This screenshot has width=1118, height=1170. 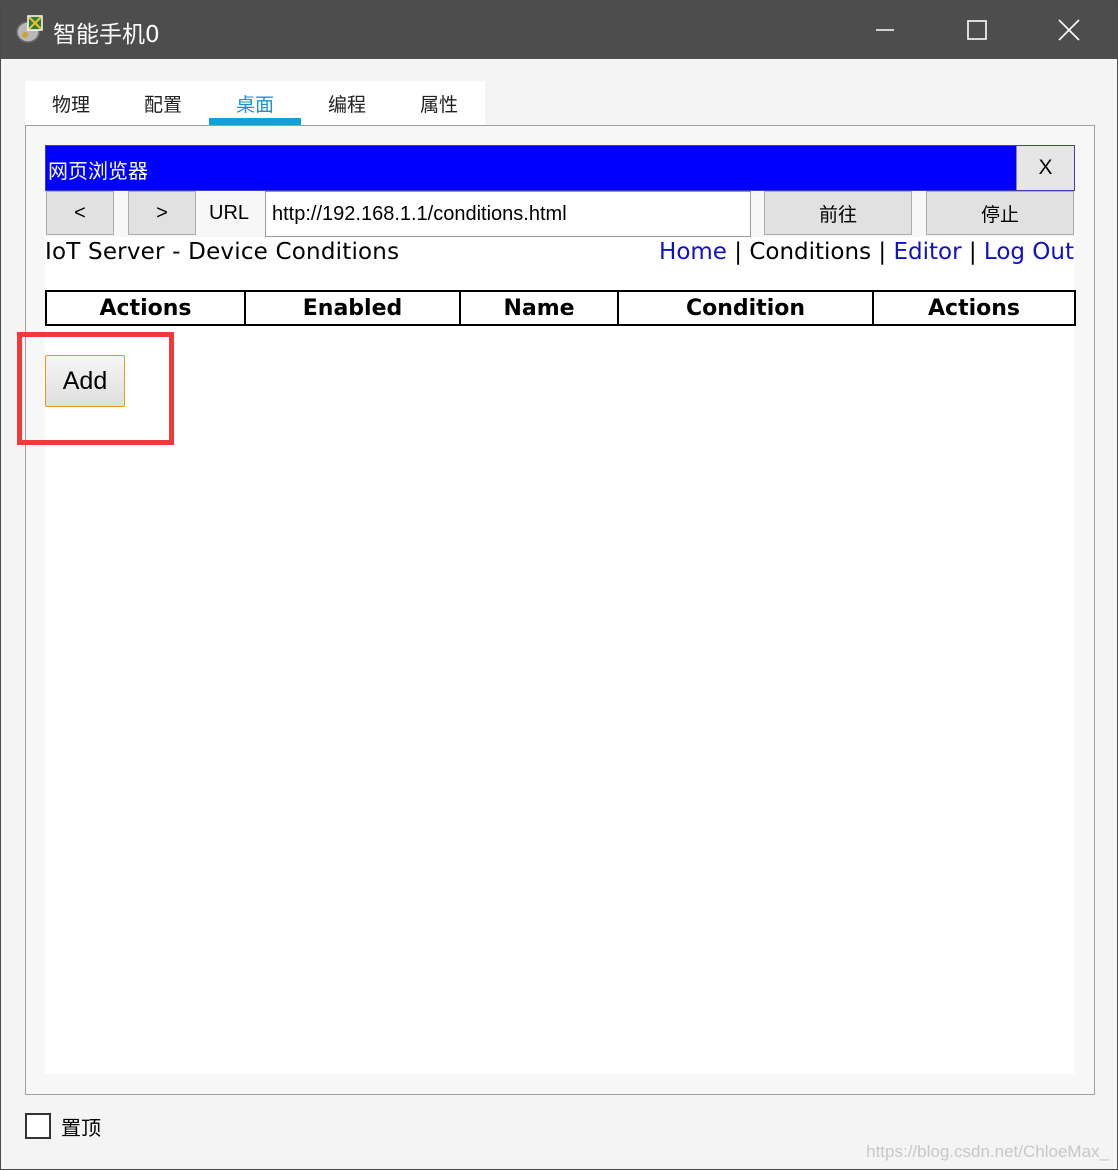 I want to click on table-header-row: Actions Enabled Name Condition Actions, so click(x=560, y=308).